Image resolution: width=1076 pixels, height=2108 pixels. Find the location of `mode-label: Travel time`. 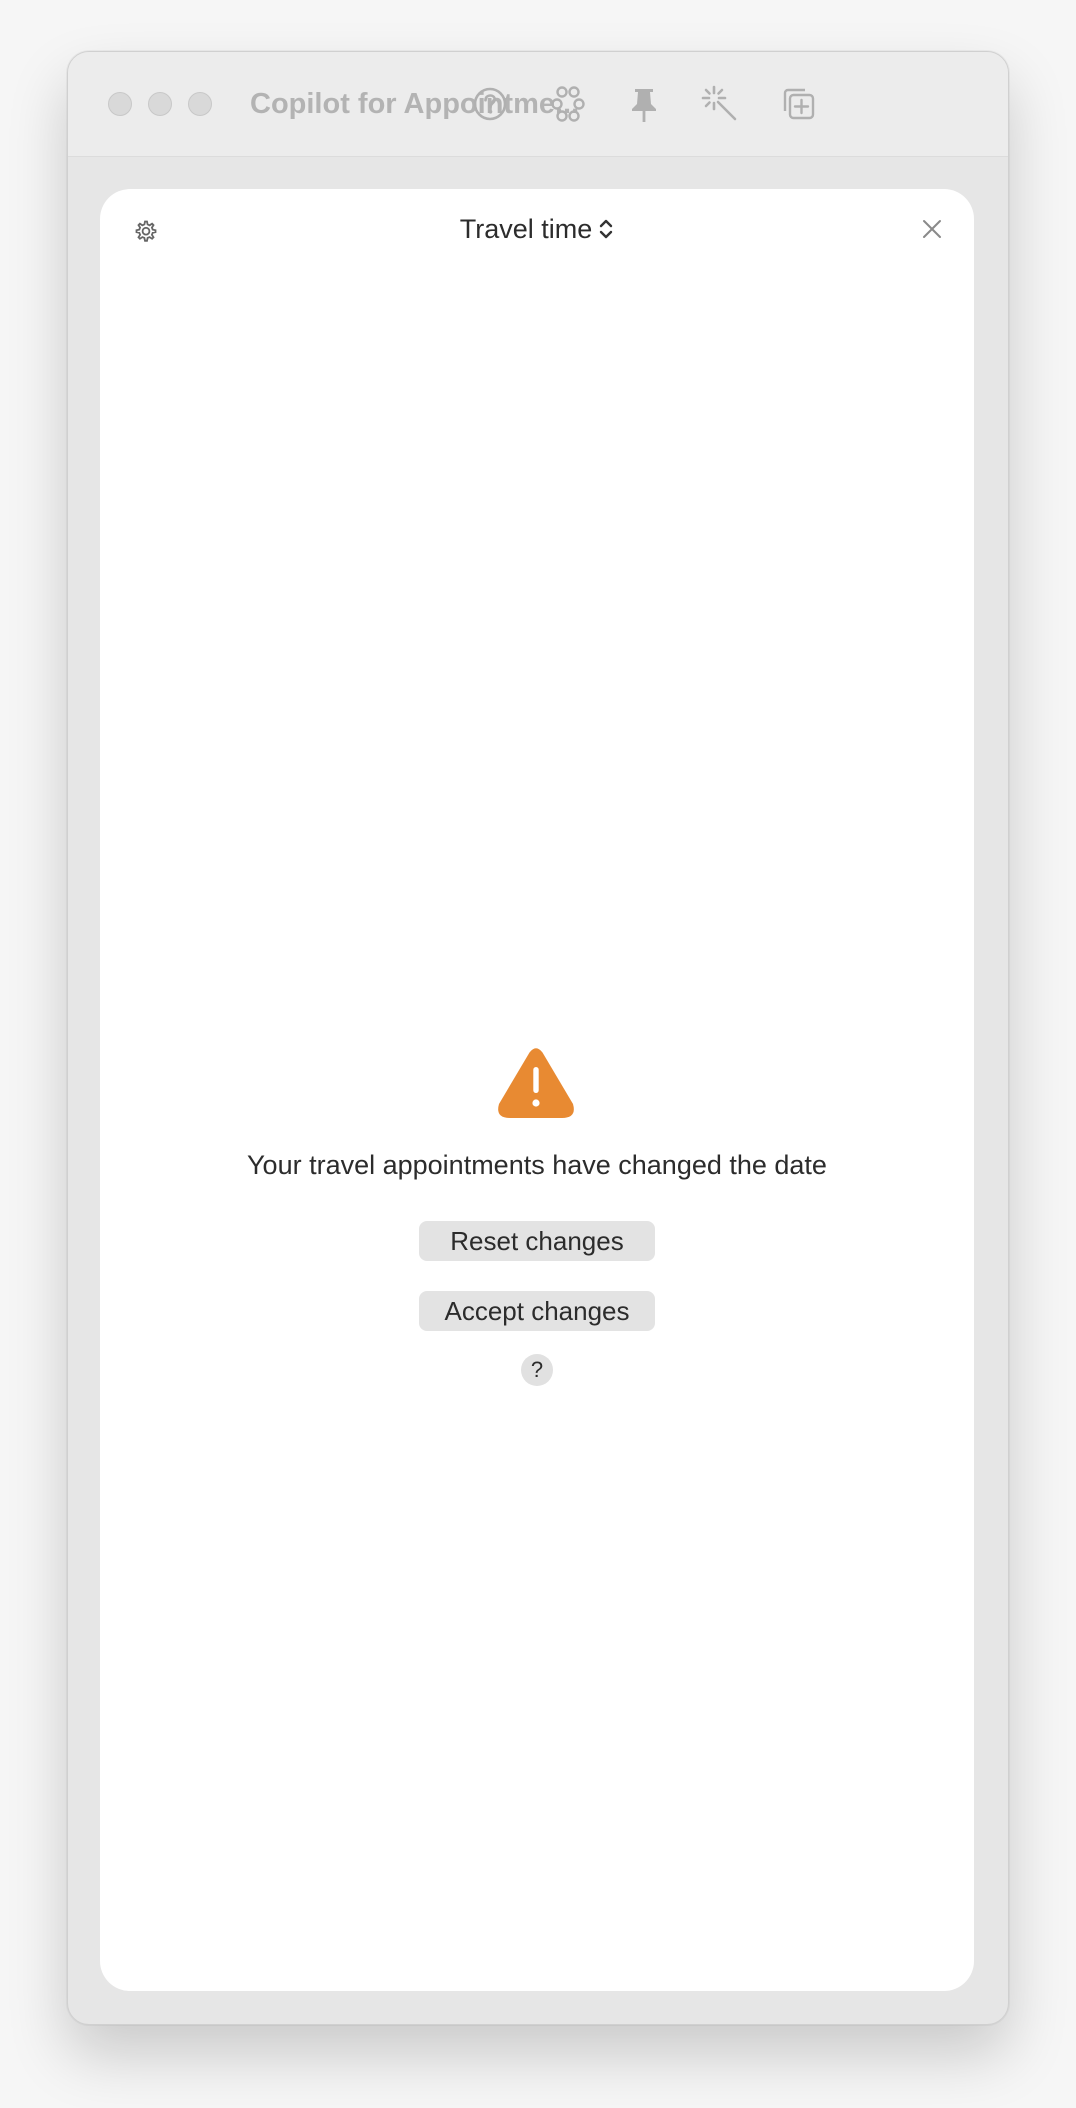

mode-label: Travel time is located at coordinates (526, 229).